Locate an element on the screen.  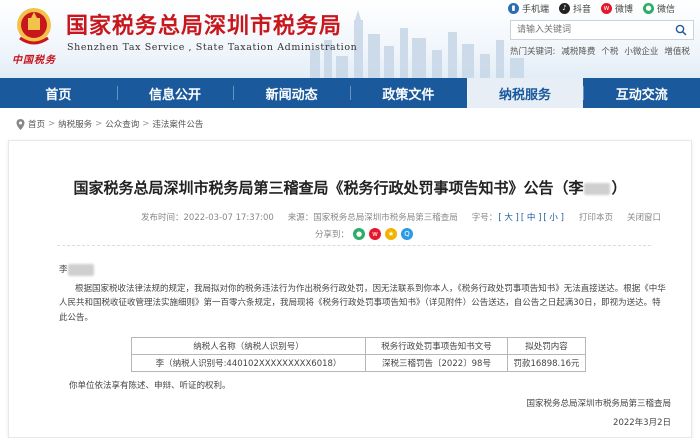
font-size-label: 字号： is located at coordinates (485, 217).